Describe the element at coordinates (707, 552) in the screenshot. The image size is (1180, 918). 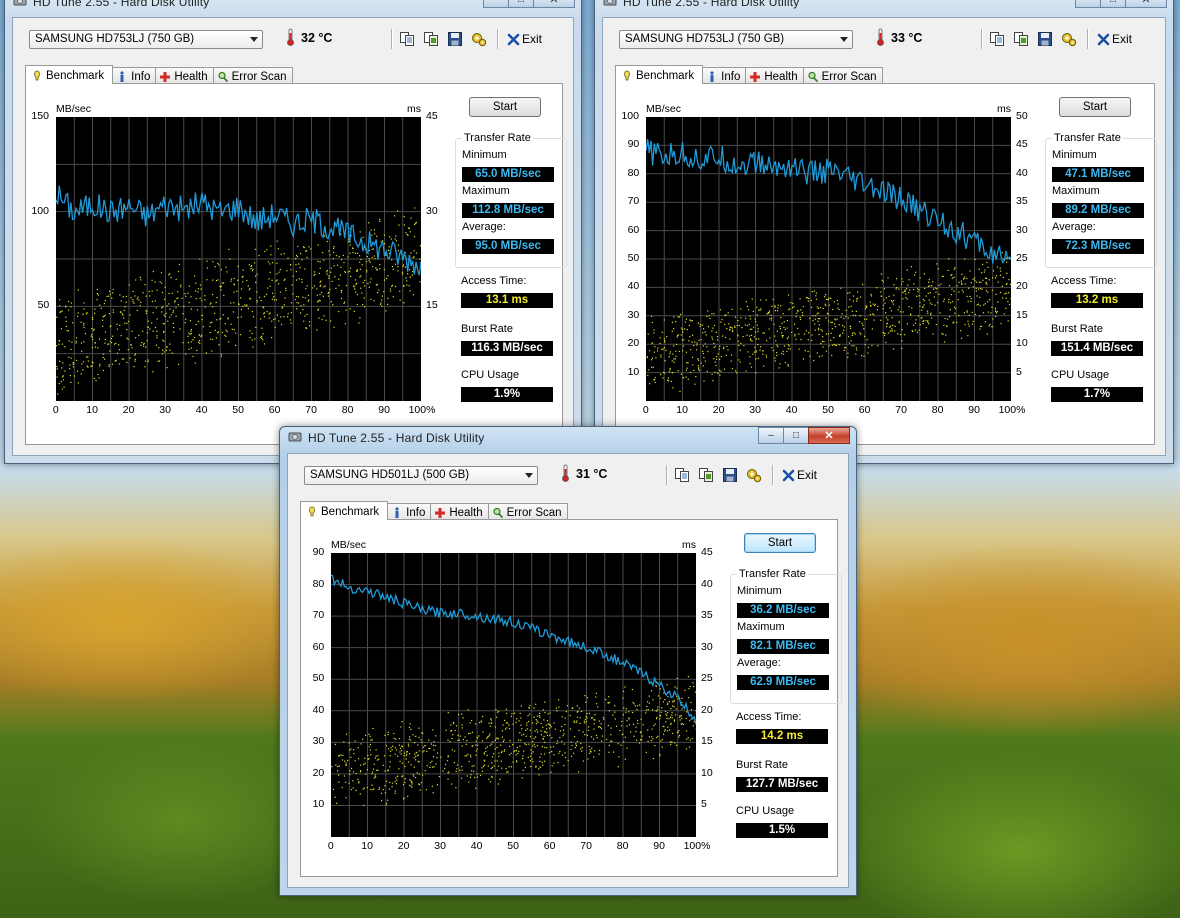
I see `y-tick-right: 45` at that location.